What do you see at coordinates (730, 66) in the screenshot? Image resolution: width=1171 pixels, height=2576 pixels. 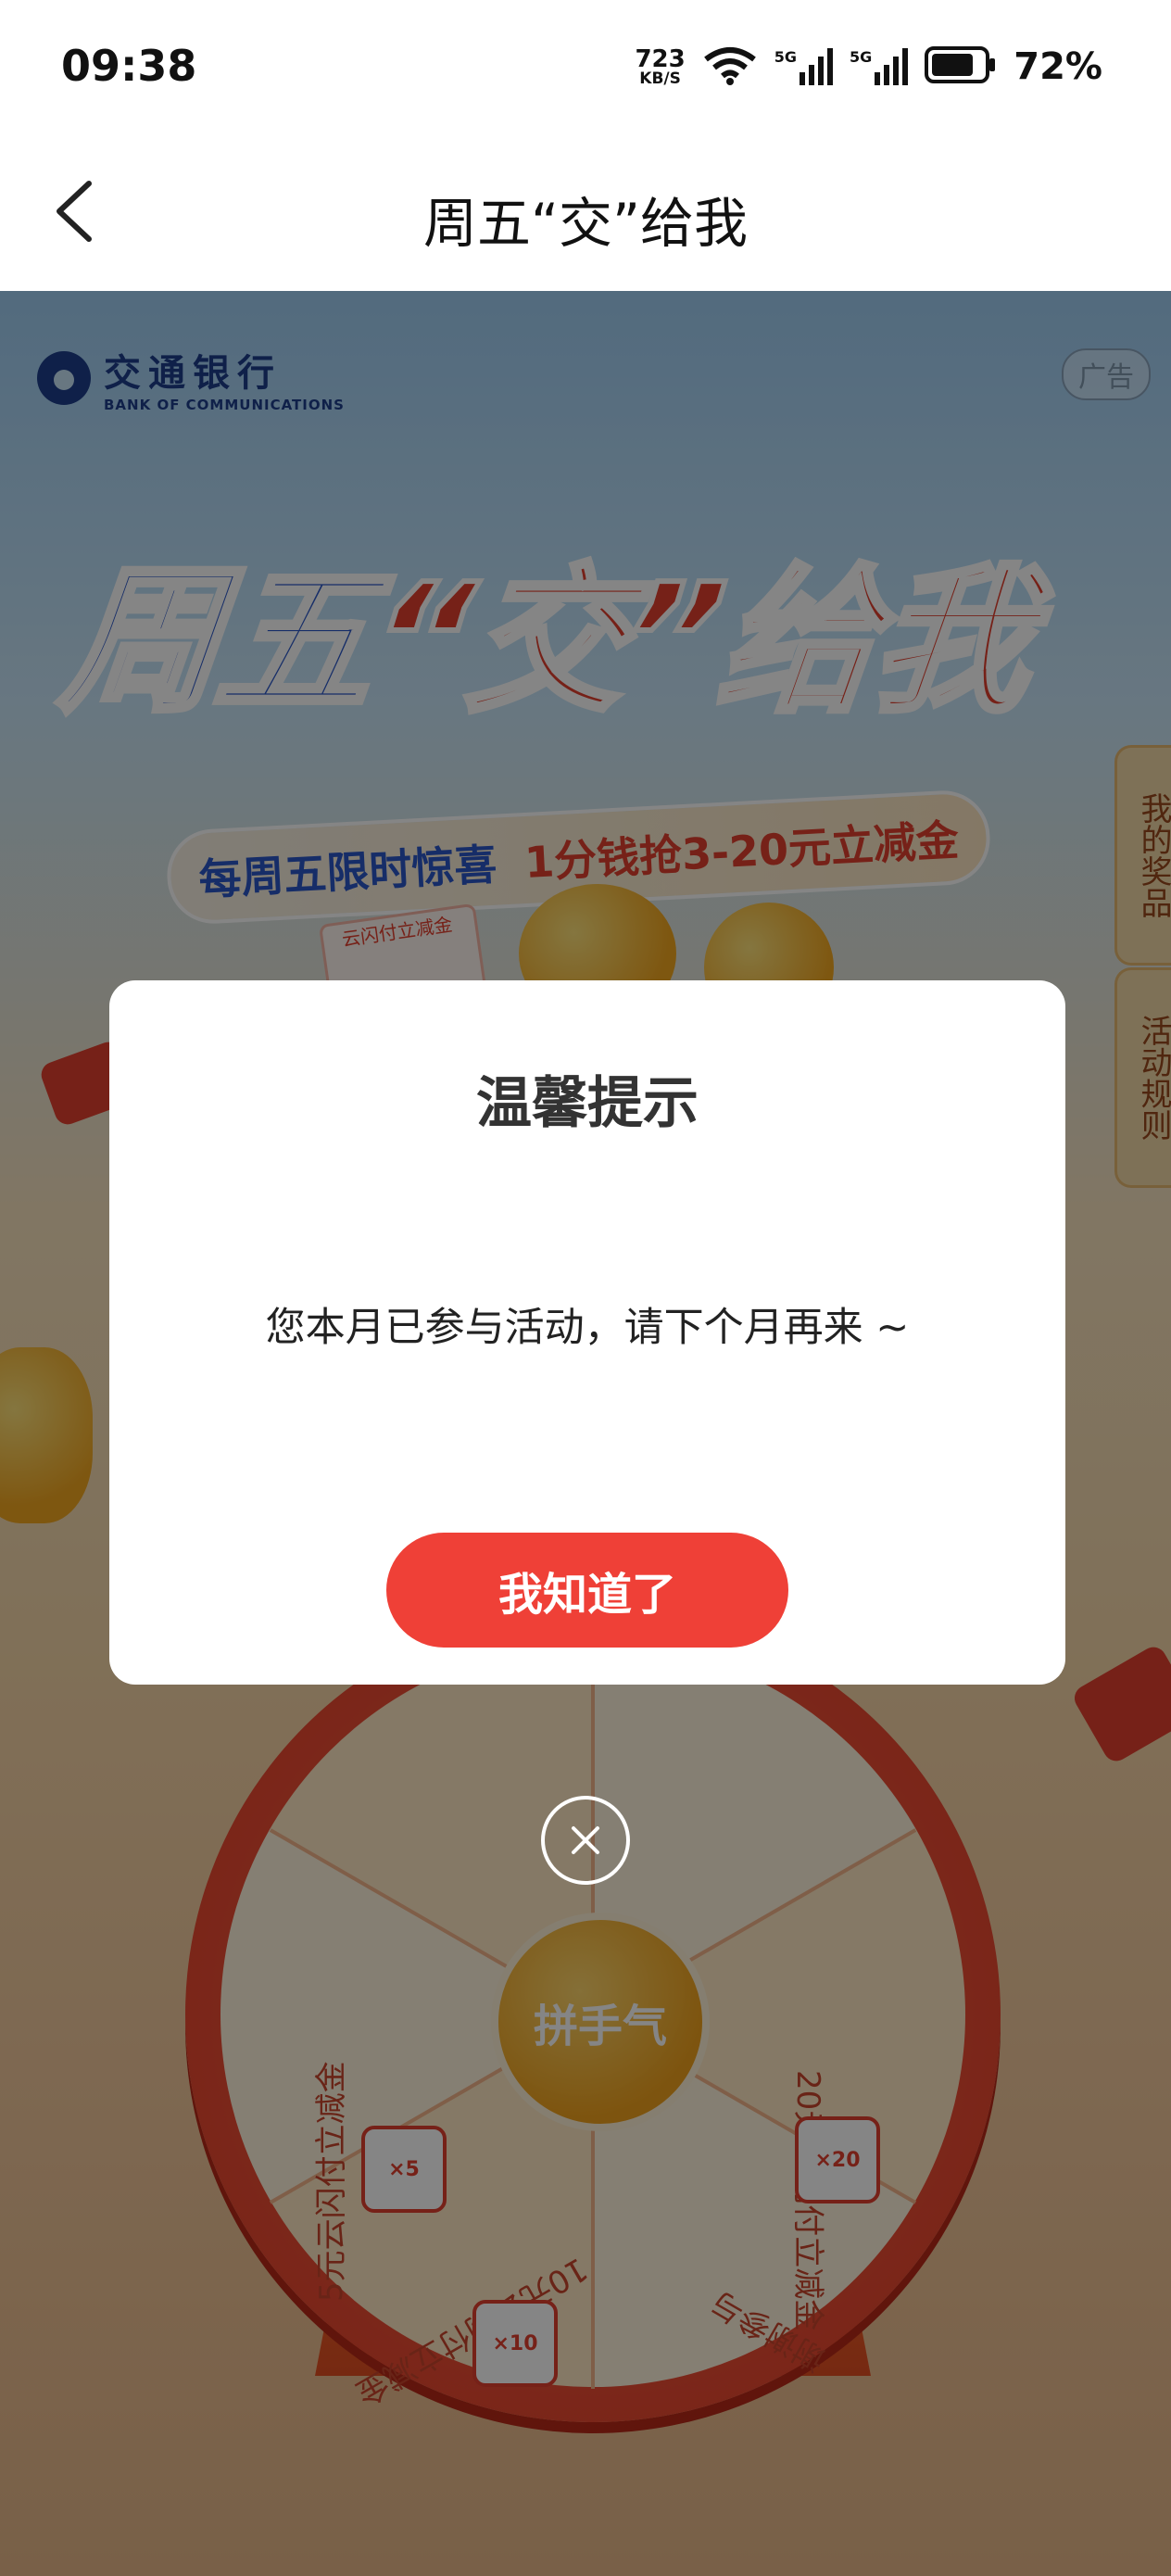 I see `wifi-icon` at bounding box center [730, 66].